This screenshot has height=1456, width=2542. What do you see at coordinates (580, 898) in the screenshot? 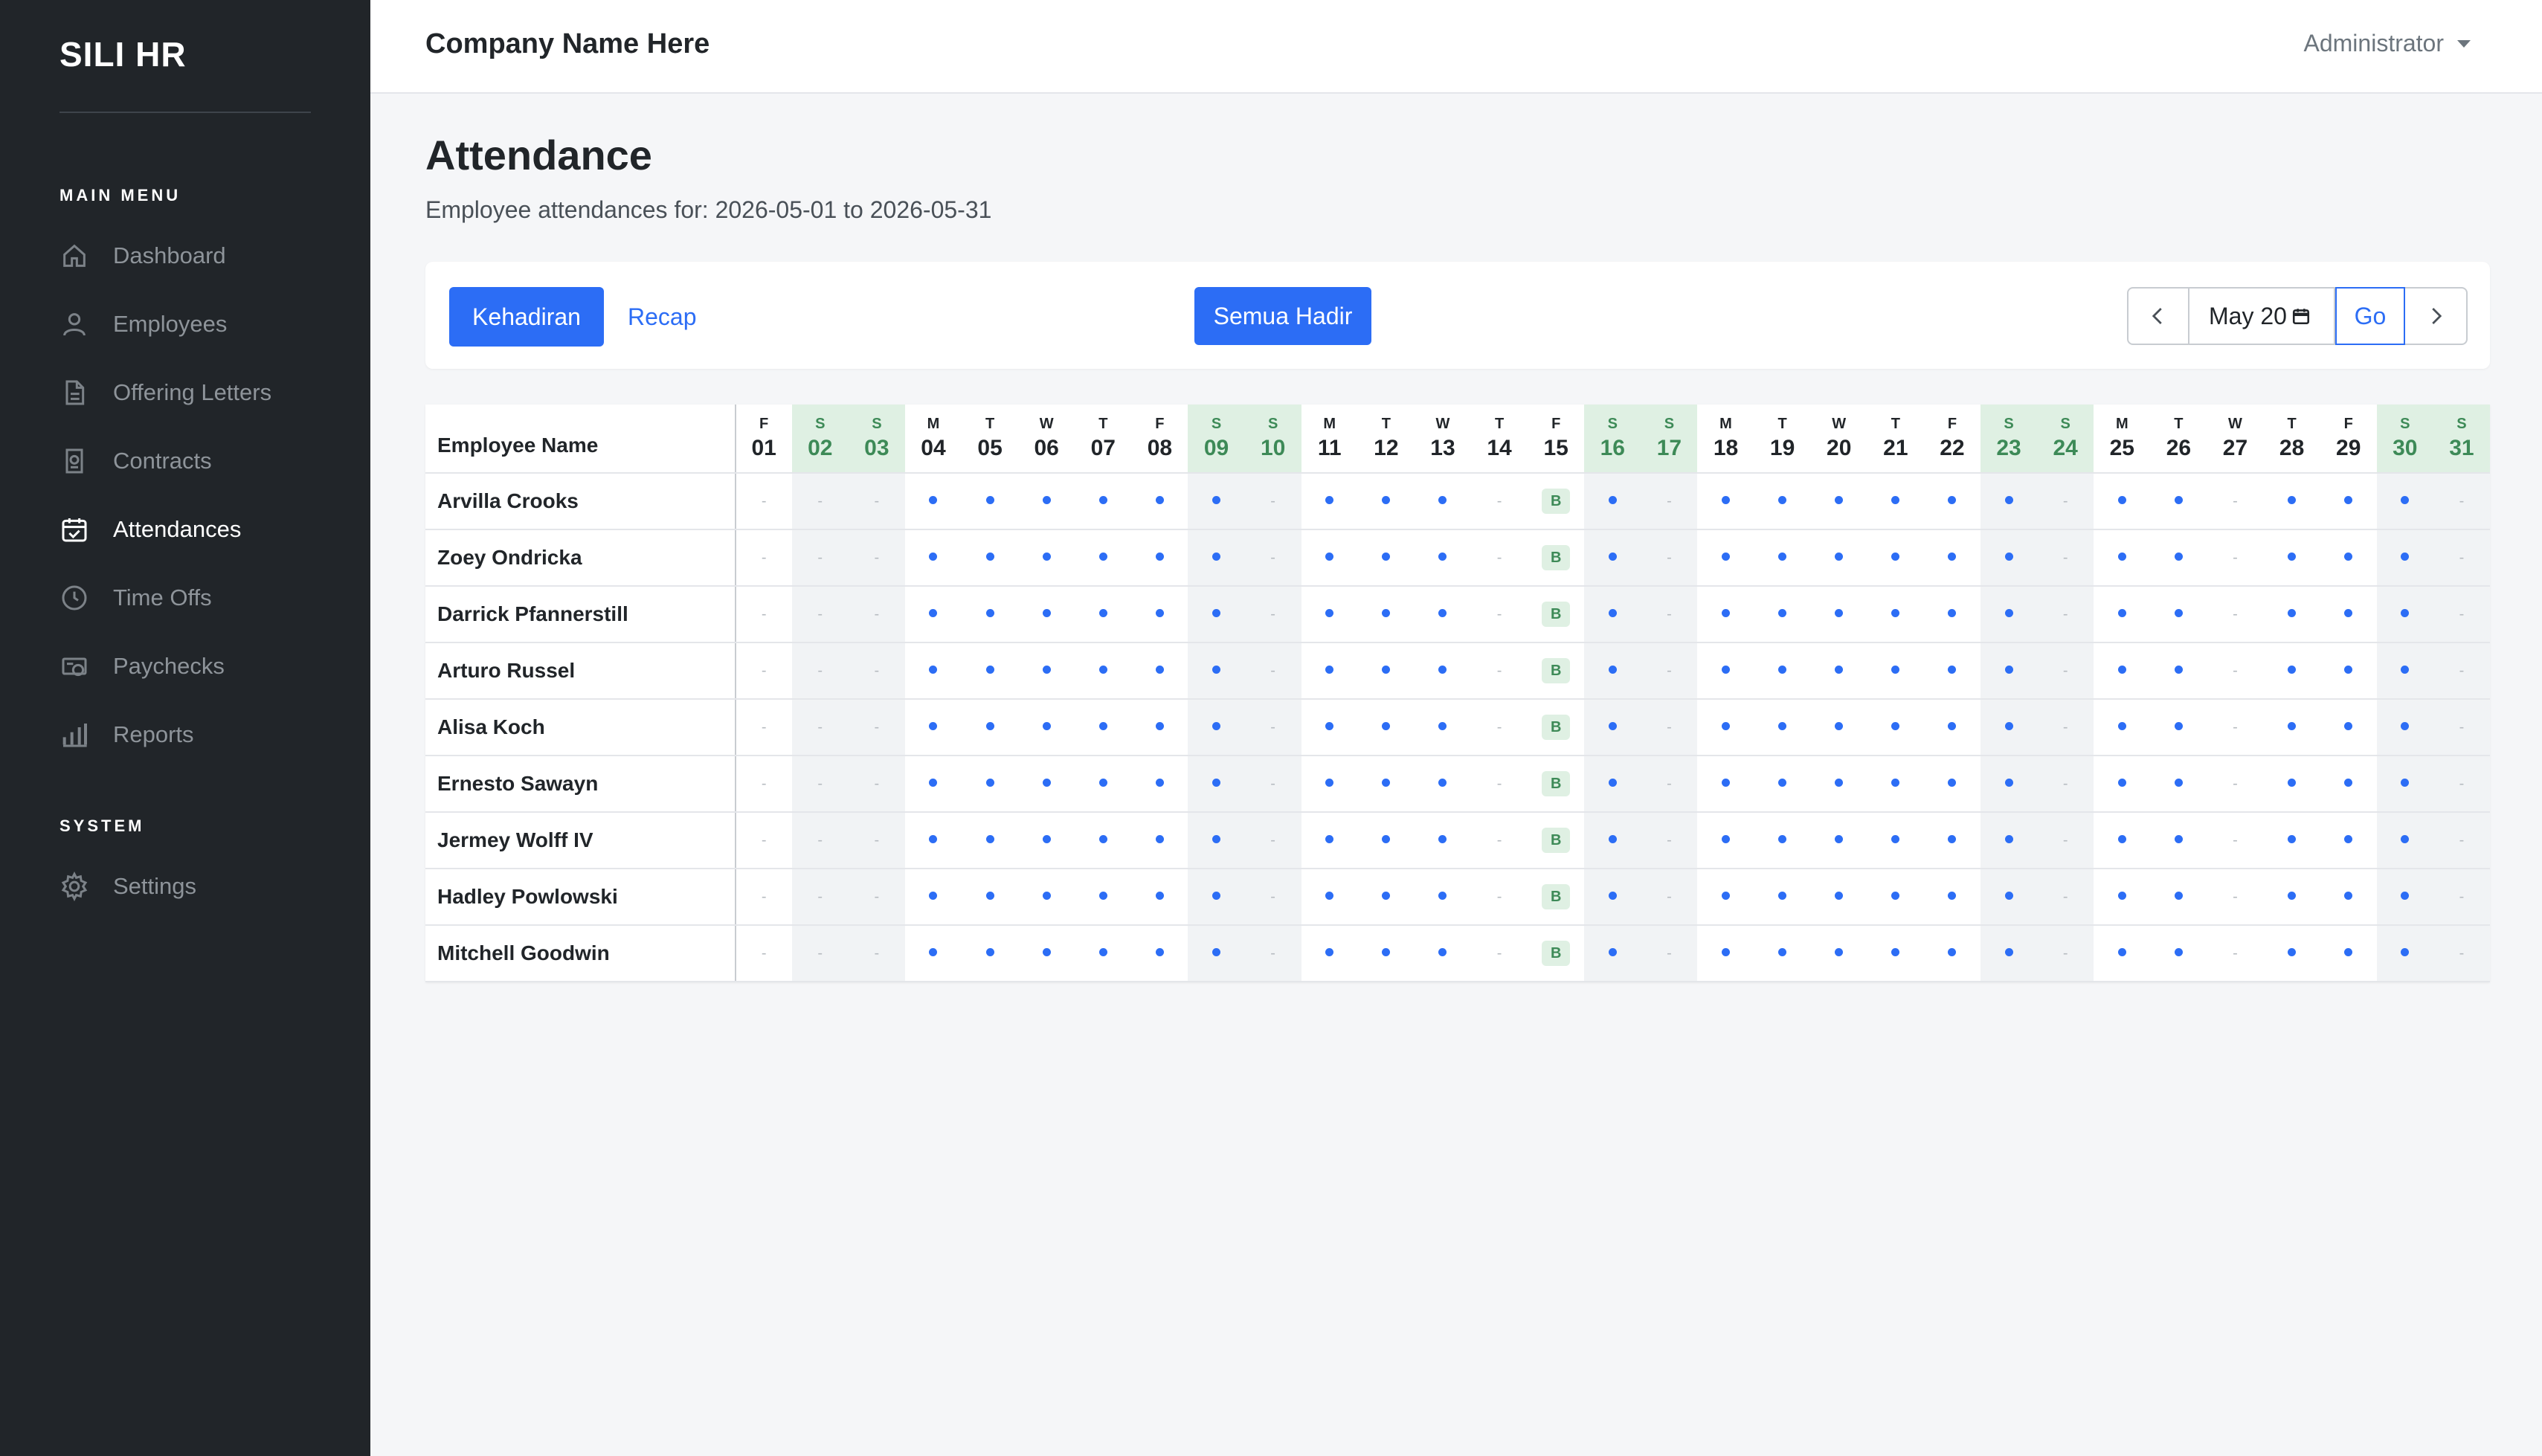
I see `employee-name: Hadley Powlowski` at bounding box center [580, 898].